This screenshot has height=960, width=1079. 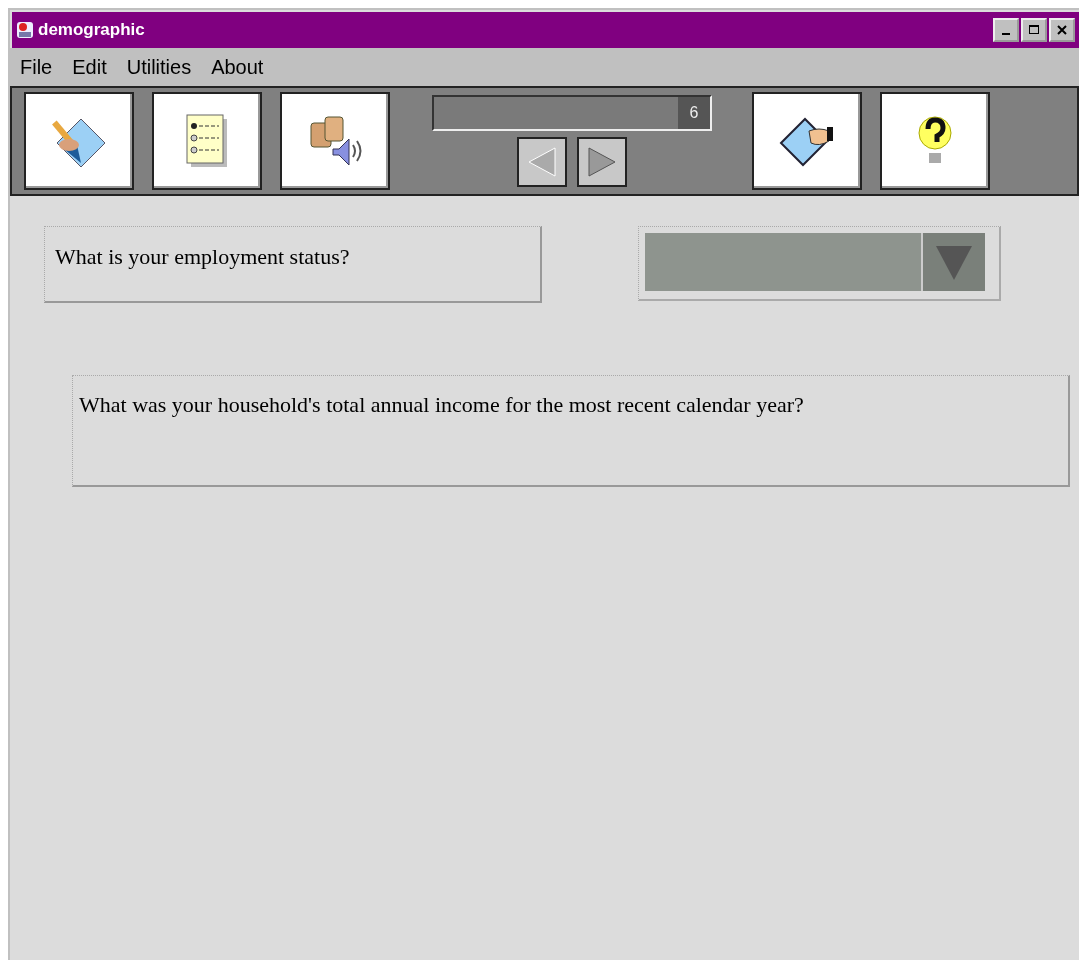 I want to click on next-button, so click(x=602, y=162).